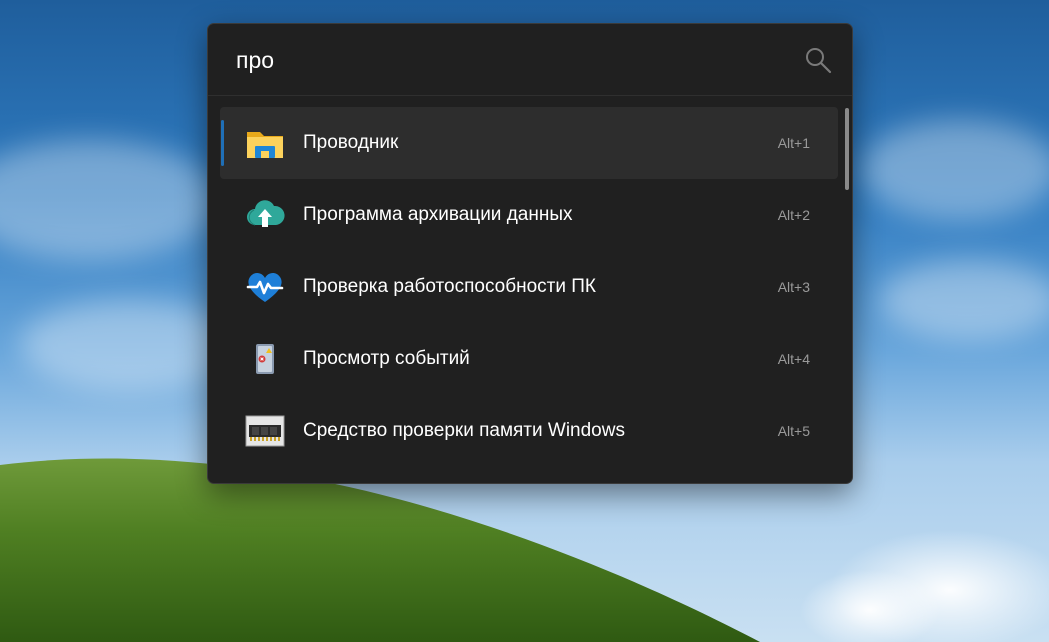  Describe the element at coordinates (793, 143) in the screenshot. I see `result-shortcut: Alt+1` at that location.